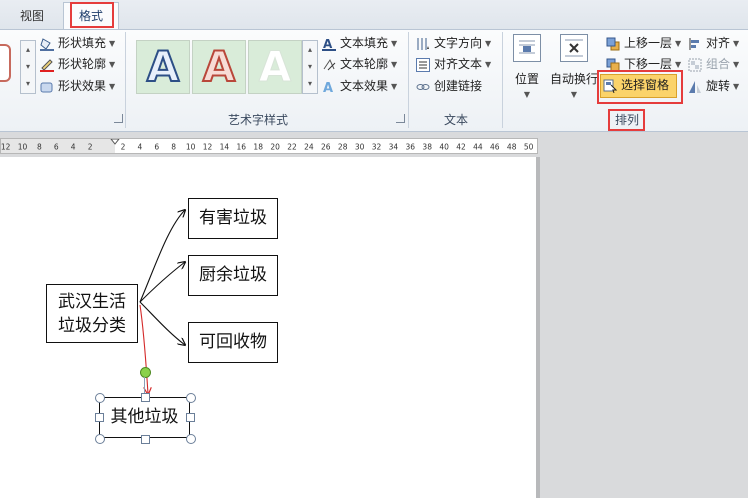 The width and height of the screenshot is (748, 498). What do you see at coordinates (100, 398) in the screenshot?
I see `resize-handle-nw` at bounding box center [100, 398].